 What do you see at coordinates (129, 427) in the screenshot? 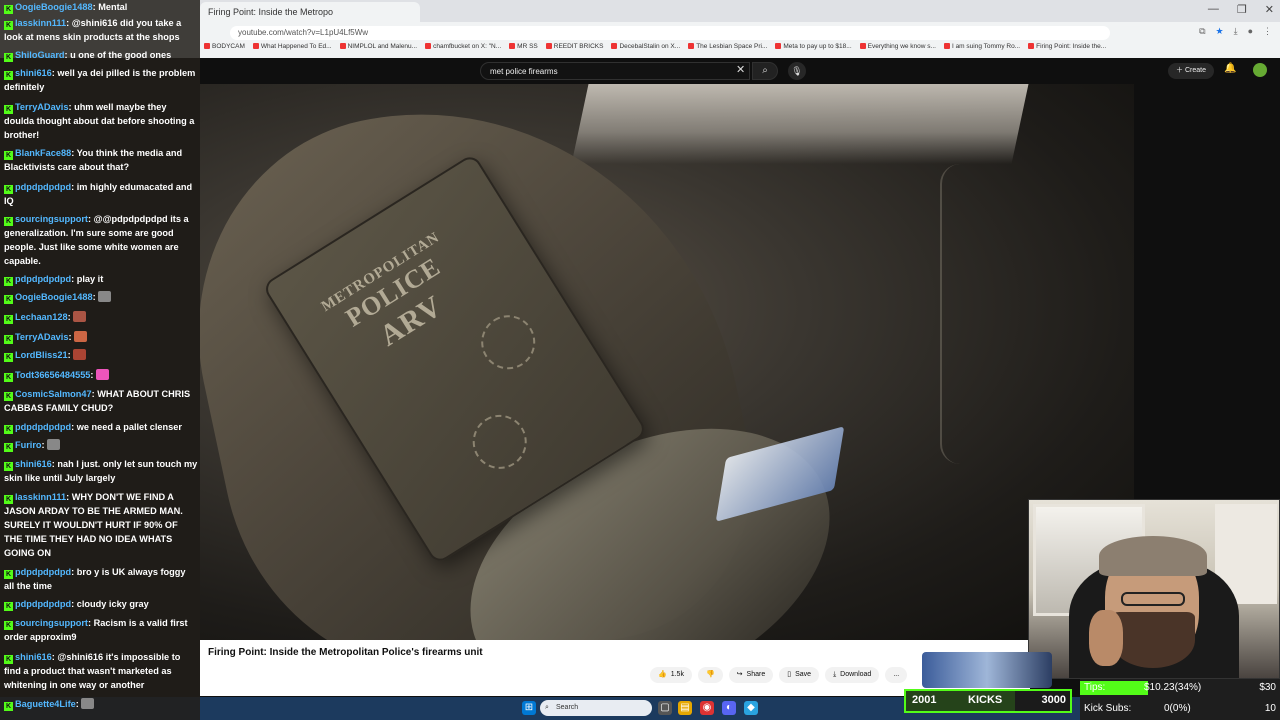
I see `chat-text: we need a pallet clenser` at bounding box center [129, 427].